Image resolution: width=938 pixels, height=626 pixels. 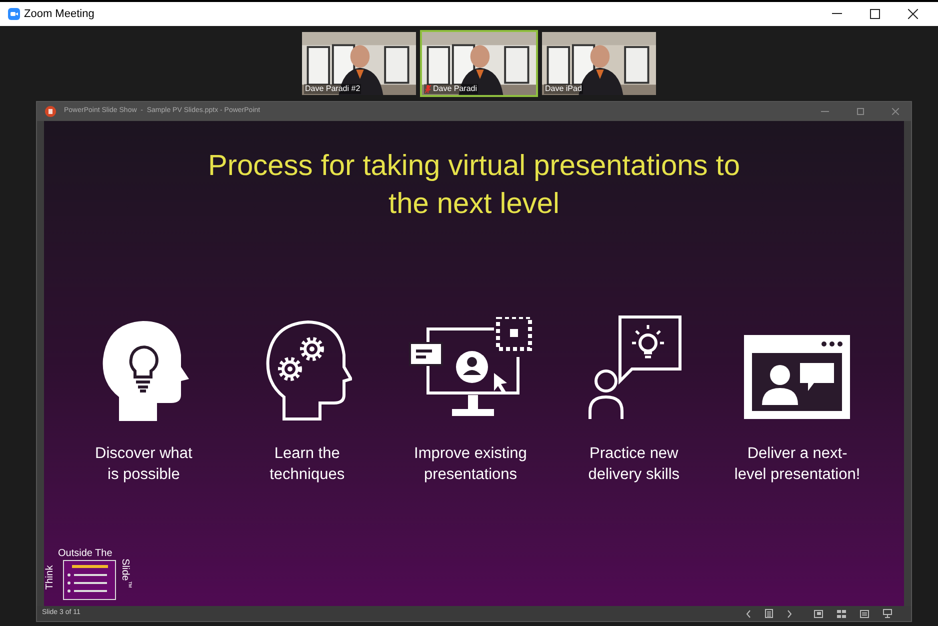 What do you see at coordinates (474, 185) in the screenshot?
I see `slide-title: Process for taking virtual presentations to the next level` at bounding box center [474, 185].